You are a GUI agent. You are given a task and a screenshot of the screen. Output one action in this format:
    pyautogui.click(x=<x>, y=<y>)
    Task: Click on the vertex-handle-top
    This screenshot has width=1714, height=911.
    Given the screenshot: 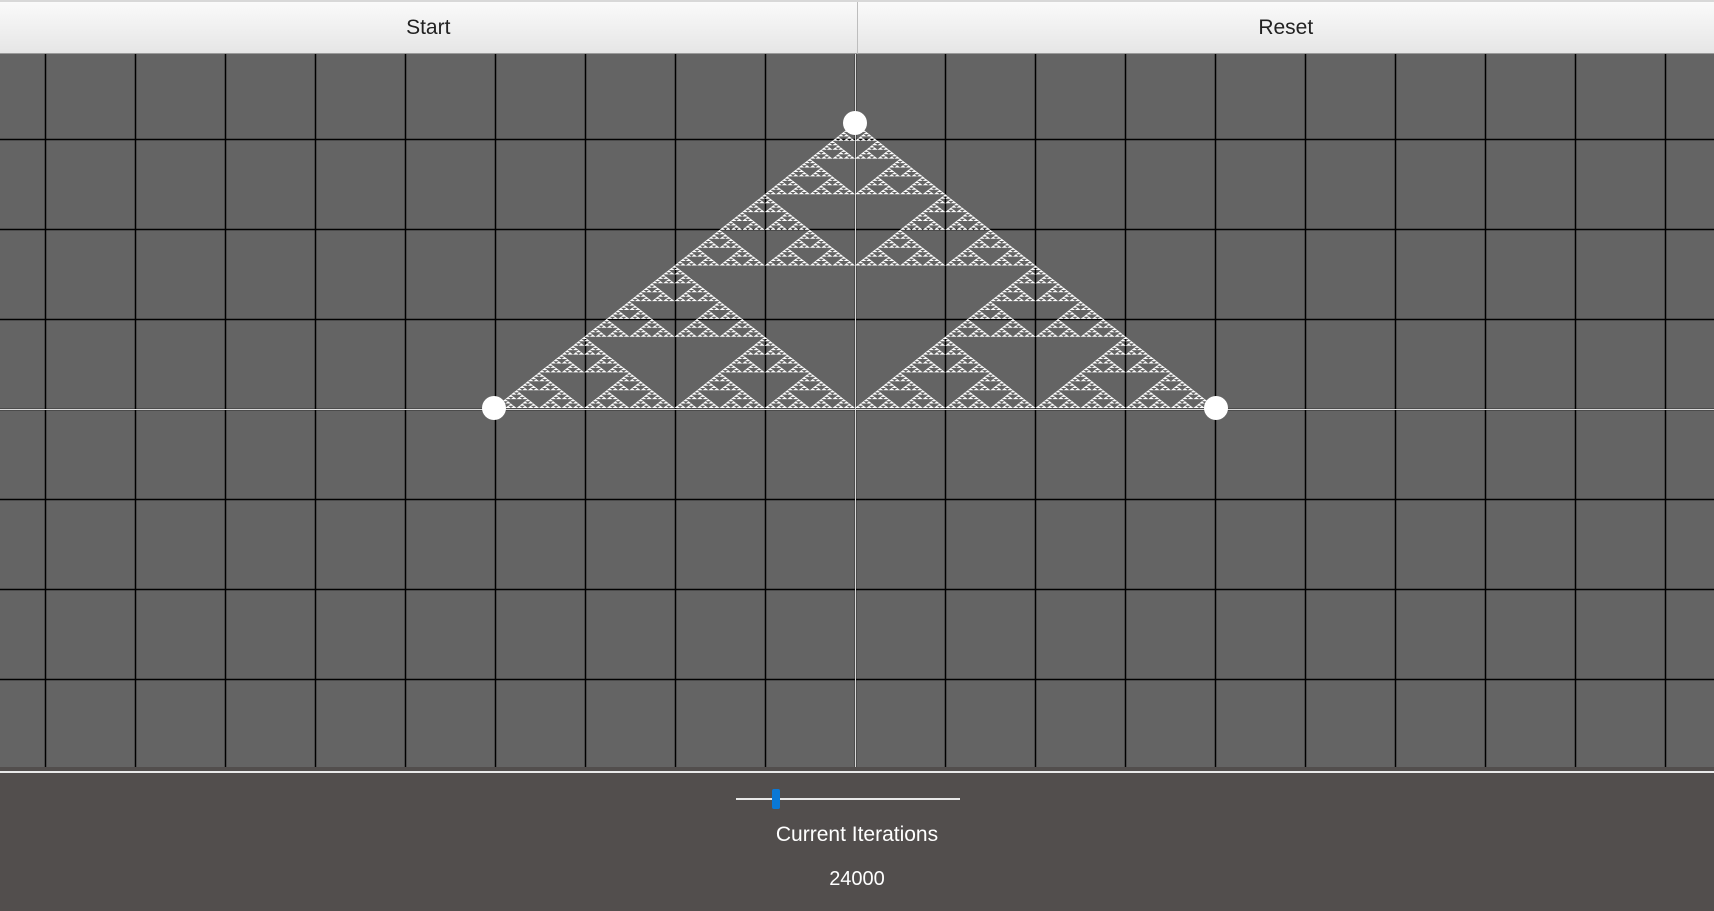 What is the action you would take?
    pyautogui.click(x=855, y=123)
    